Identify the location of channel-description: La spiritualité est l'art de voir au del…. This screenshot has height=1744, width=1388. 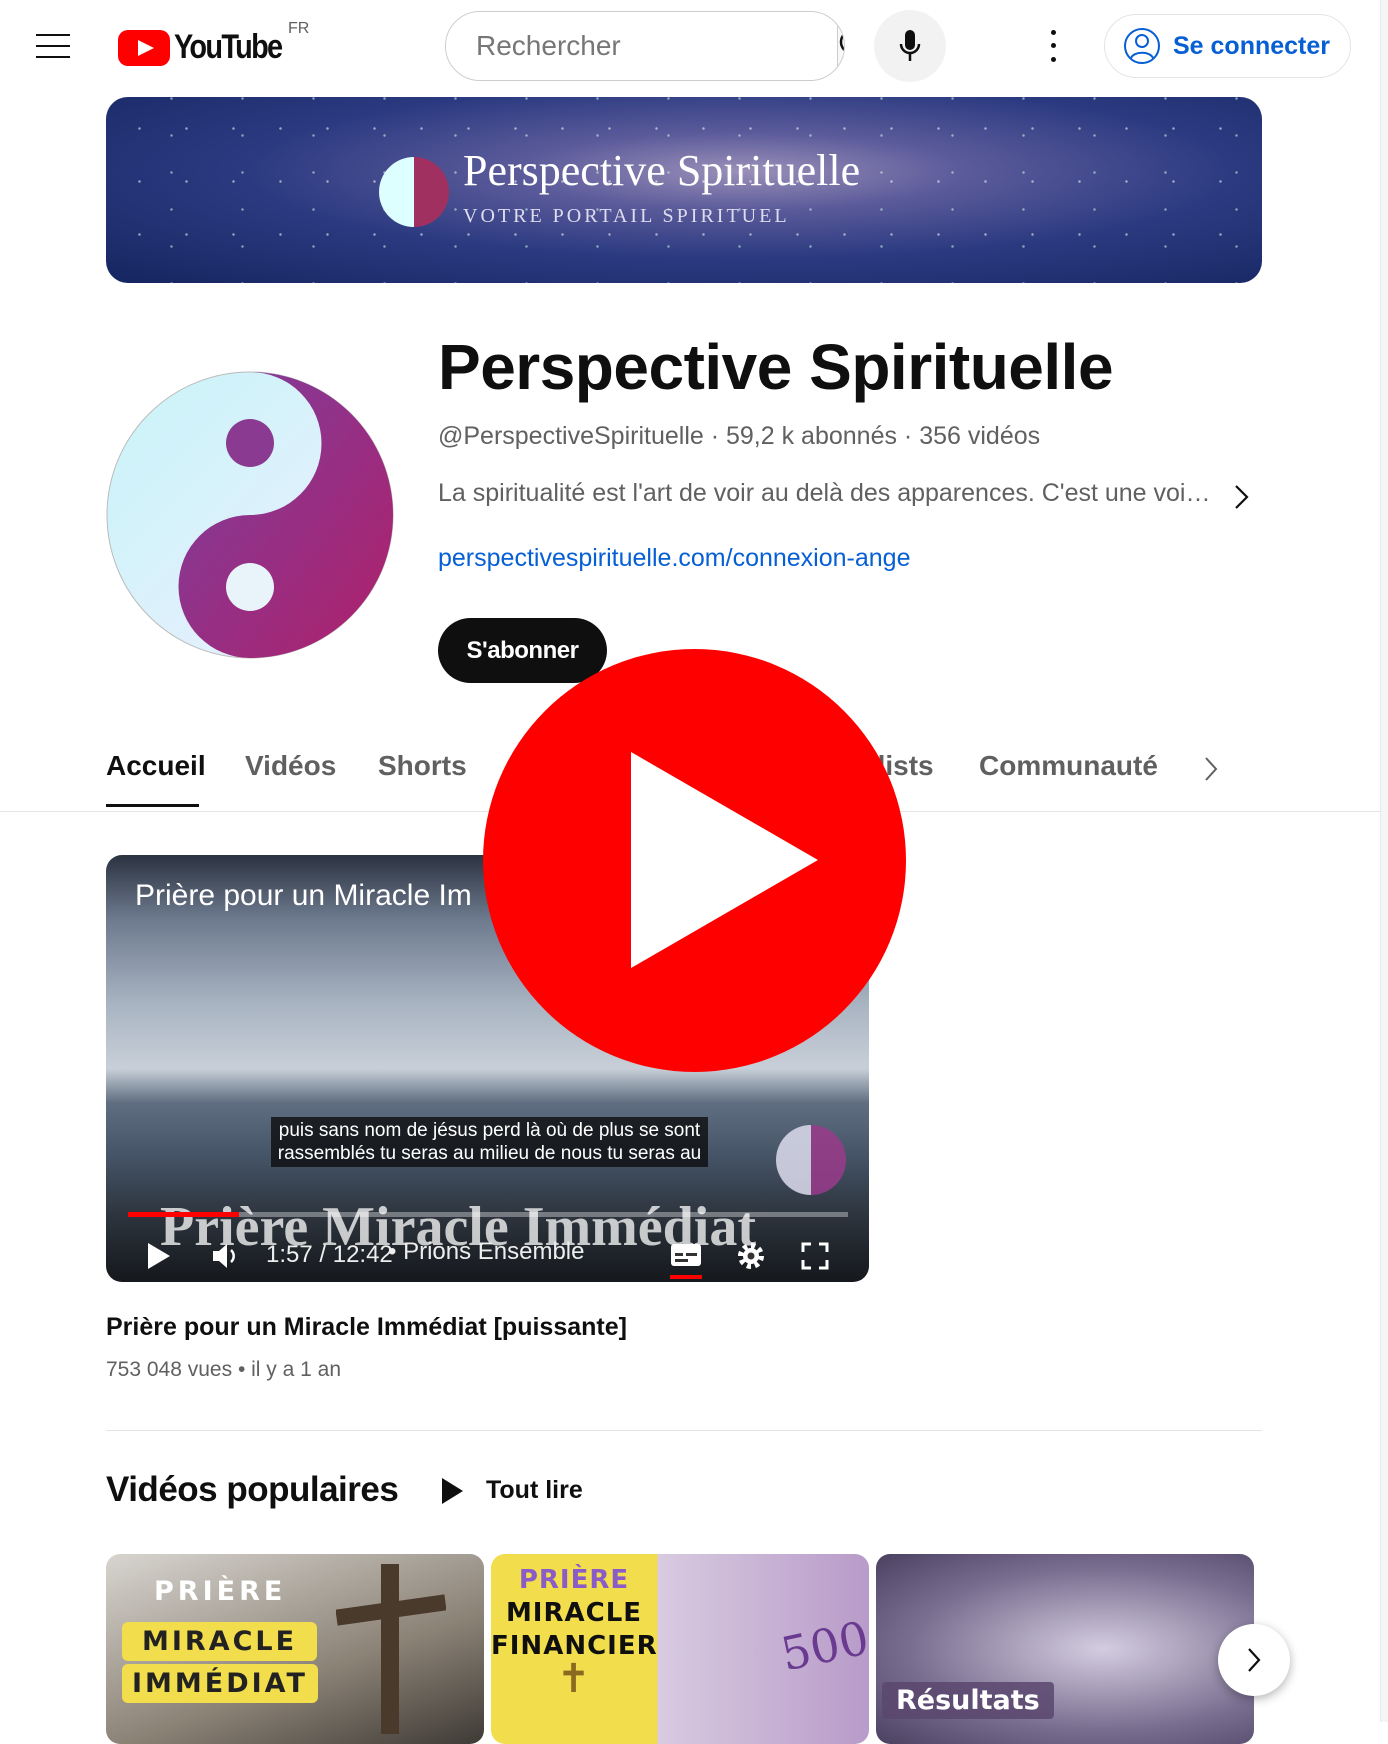
(824, 493).